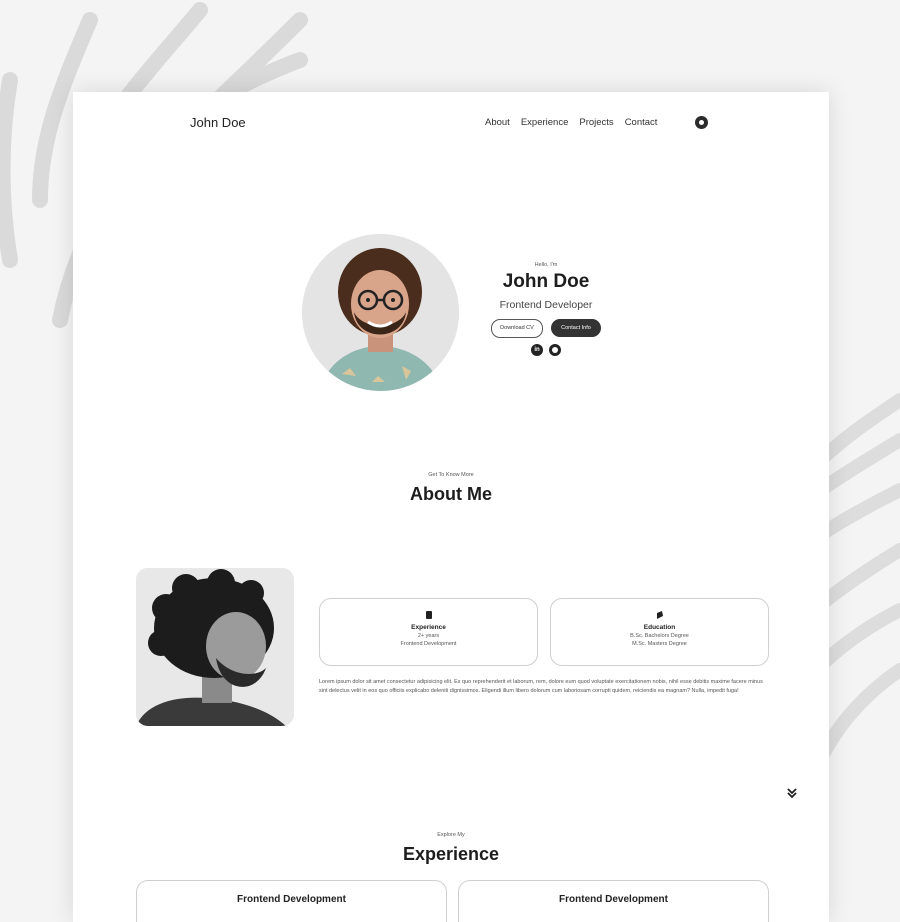 This screenshot has height=922, width=900. I want to click on experience-icon, so click(428, 615).